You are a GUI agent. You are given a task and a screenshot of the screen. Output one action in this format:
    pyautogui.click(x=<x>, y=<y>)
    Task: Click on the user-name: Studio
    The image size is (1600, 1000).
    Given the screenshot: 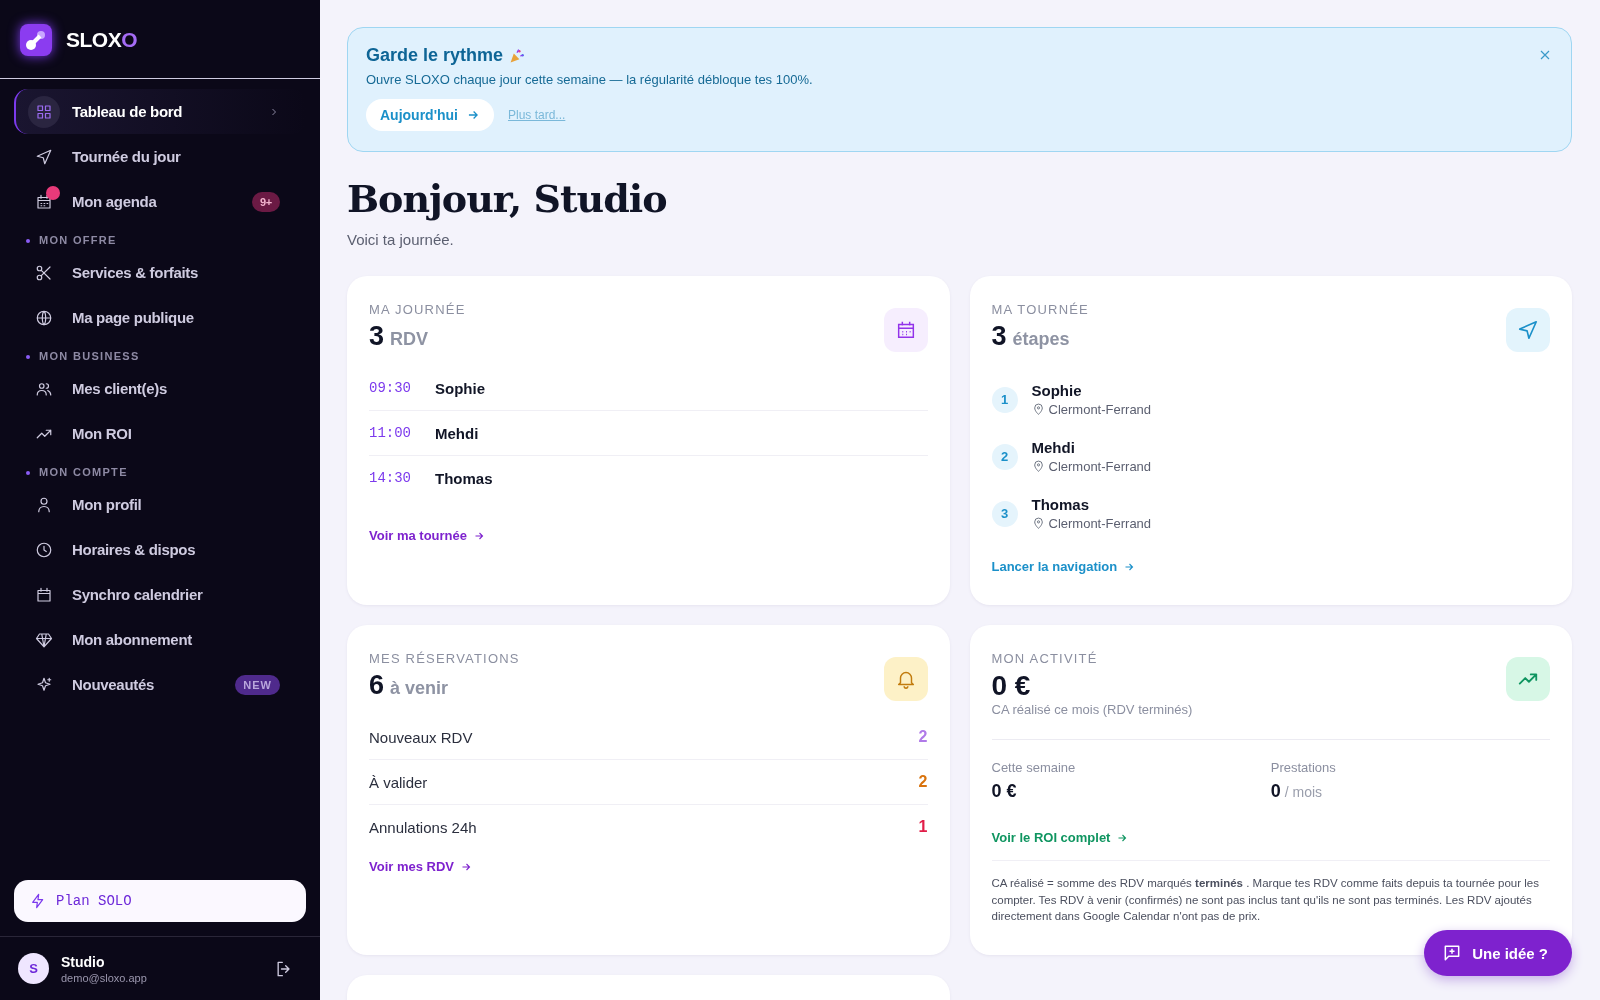 What is the action you would take?
    pyautogui.click(x=83, y=961)
    